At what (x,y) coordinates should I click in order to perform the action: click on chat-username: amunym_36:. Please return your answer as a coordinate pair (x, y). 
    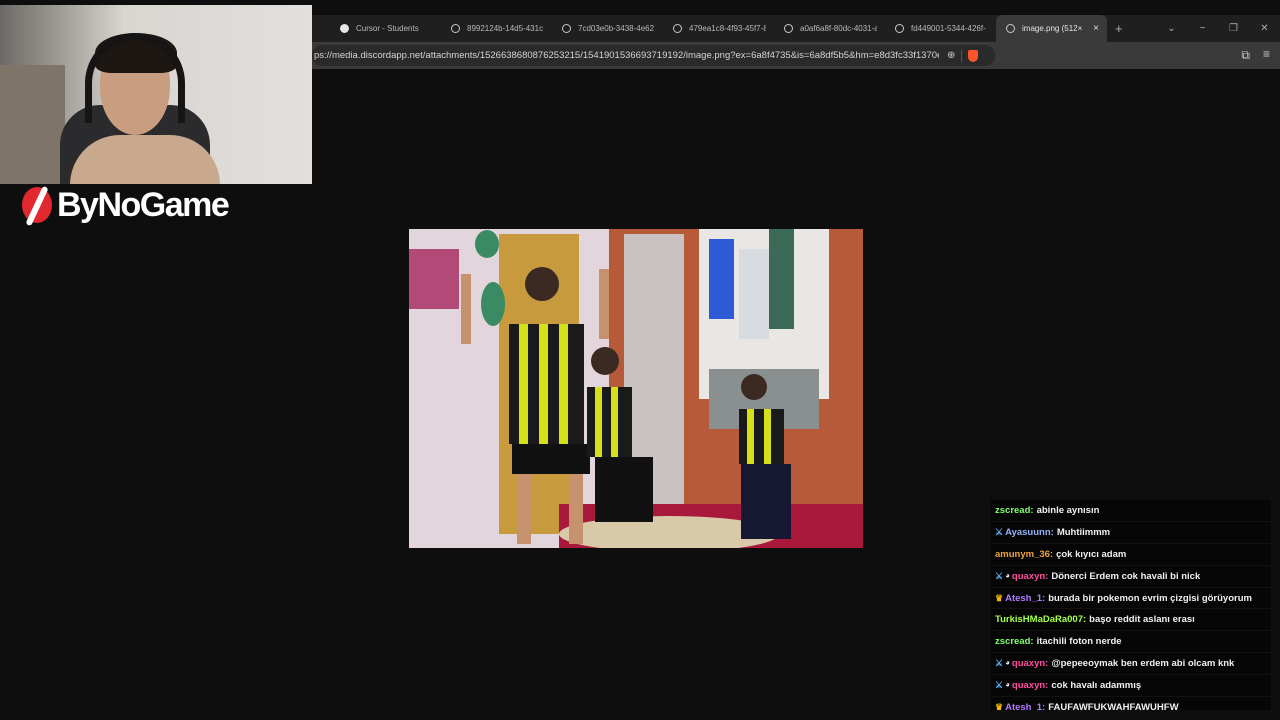
    Looking at the image, I should click on (1024, 554).